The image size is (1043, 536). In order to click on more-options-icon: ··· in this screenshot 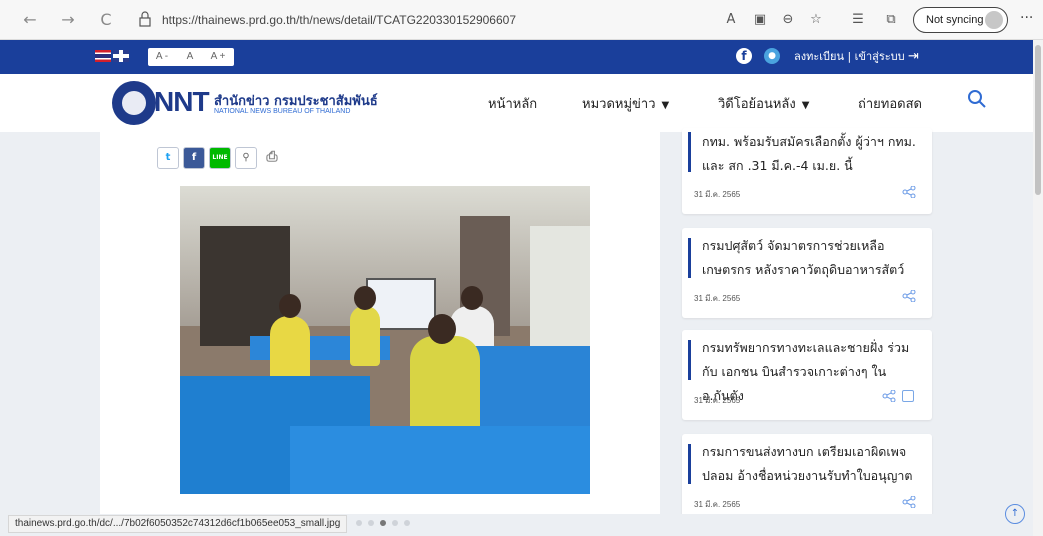, I will do `click(1026, 18)`.